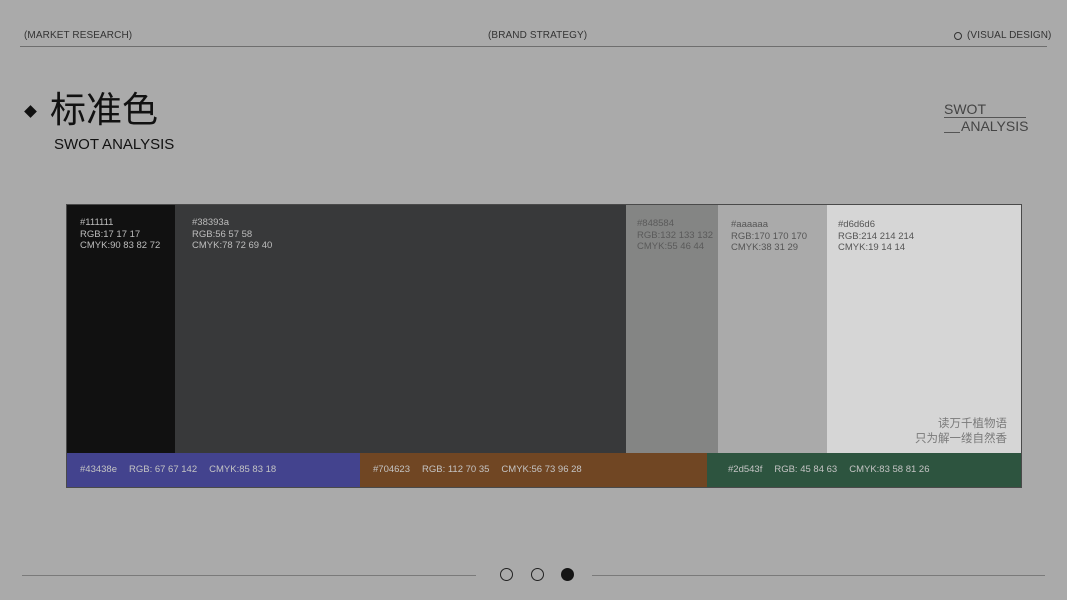  What do you see at coordinates (958, 36) in the screenshot?
I see `circle-outline-icon` at bounding box center [958, 36].